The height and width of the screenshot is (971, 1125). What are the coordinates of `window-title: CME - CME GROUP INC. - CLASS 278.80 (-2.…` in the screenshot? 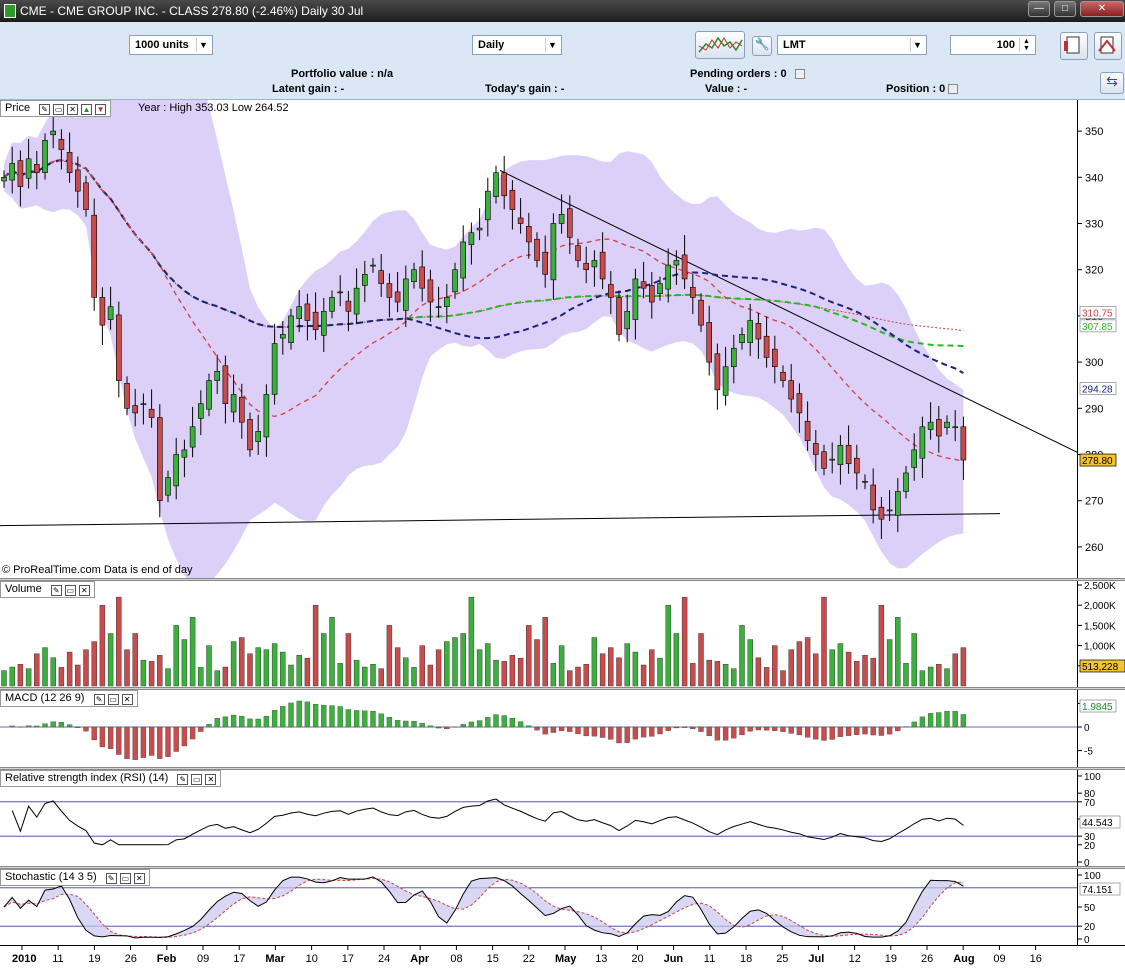 It's located at (191, 11).